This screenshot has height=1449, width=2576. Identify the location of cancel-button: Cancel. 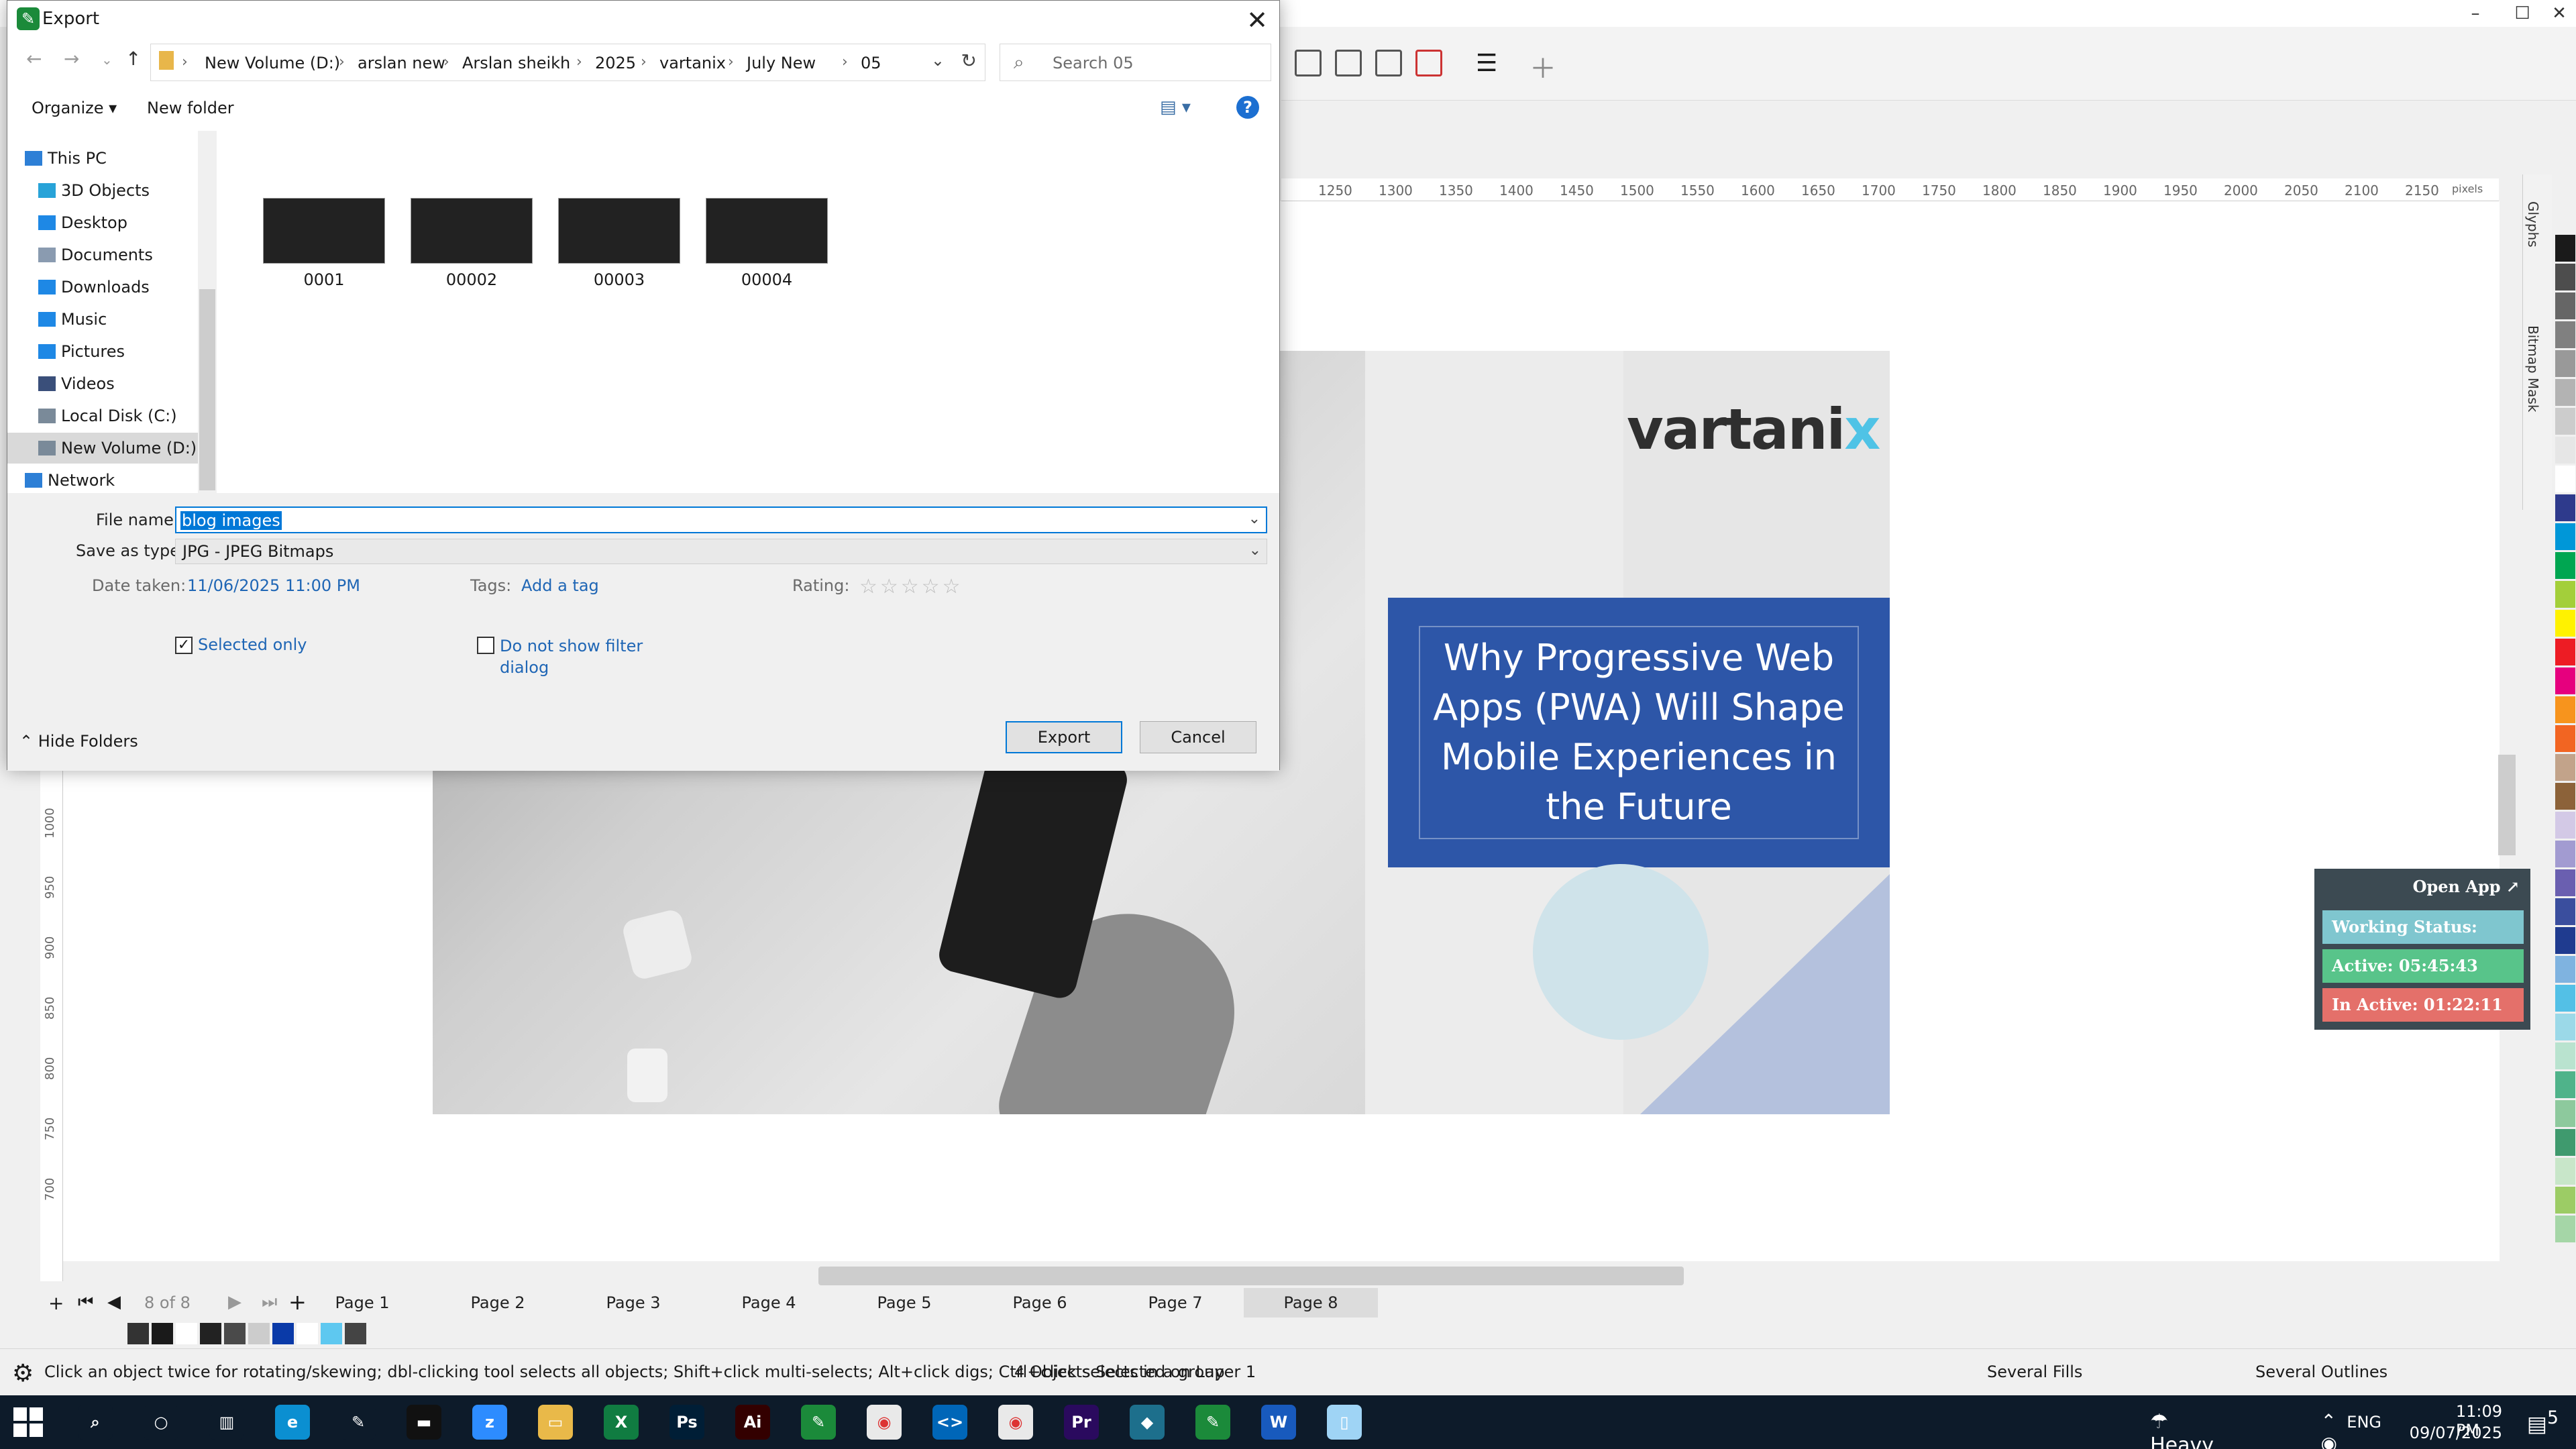
(1198, 737).